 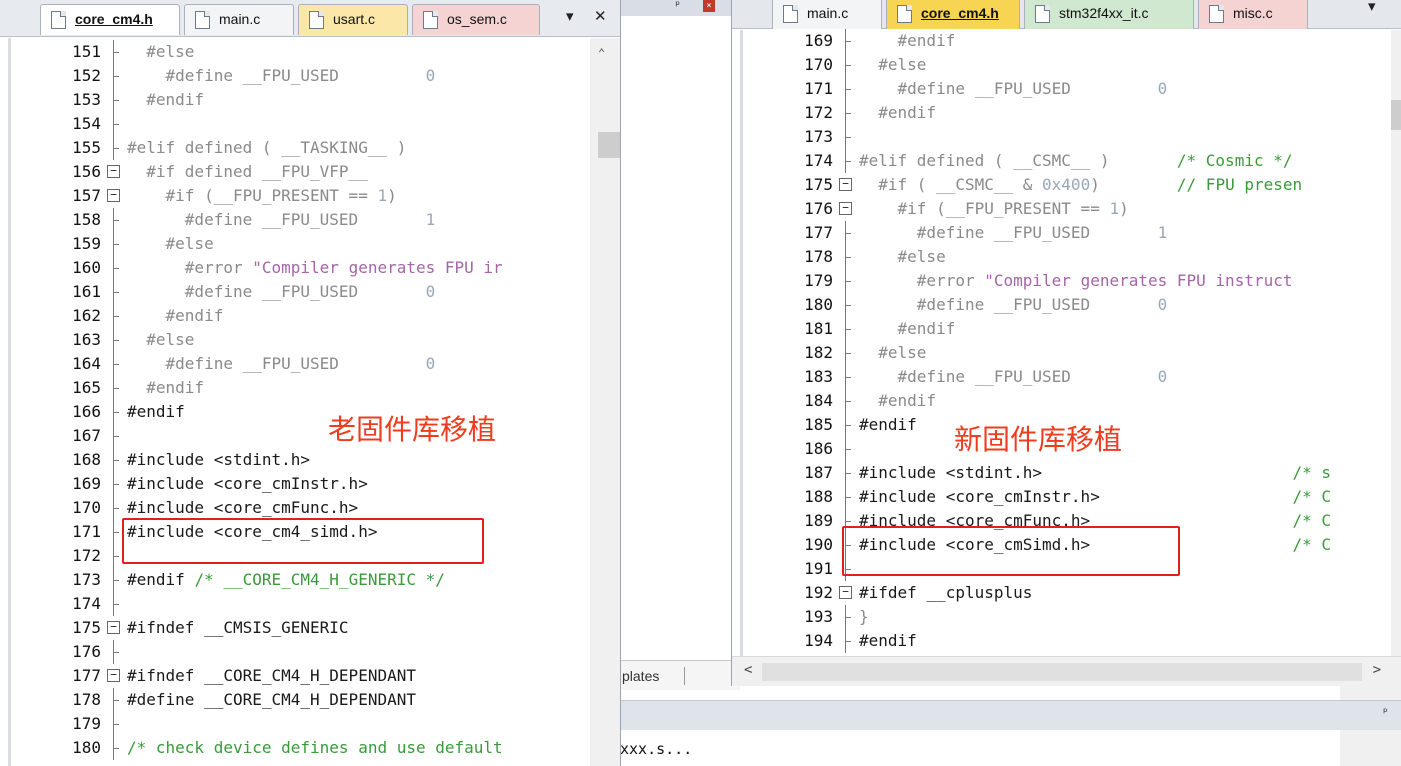 What do you see at coordinates (315, 172) in the screenshot?
I see `code-line: 156− #if defined __FPU_VFP__` at bounding box center [315, 172].